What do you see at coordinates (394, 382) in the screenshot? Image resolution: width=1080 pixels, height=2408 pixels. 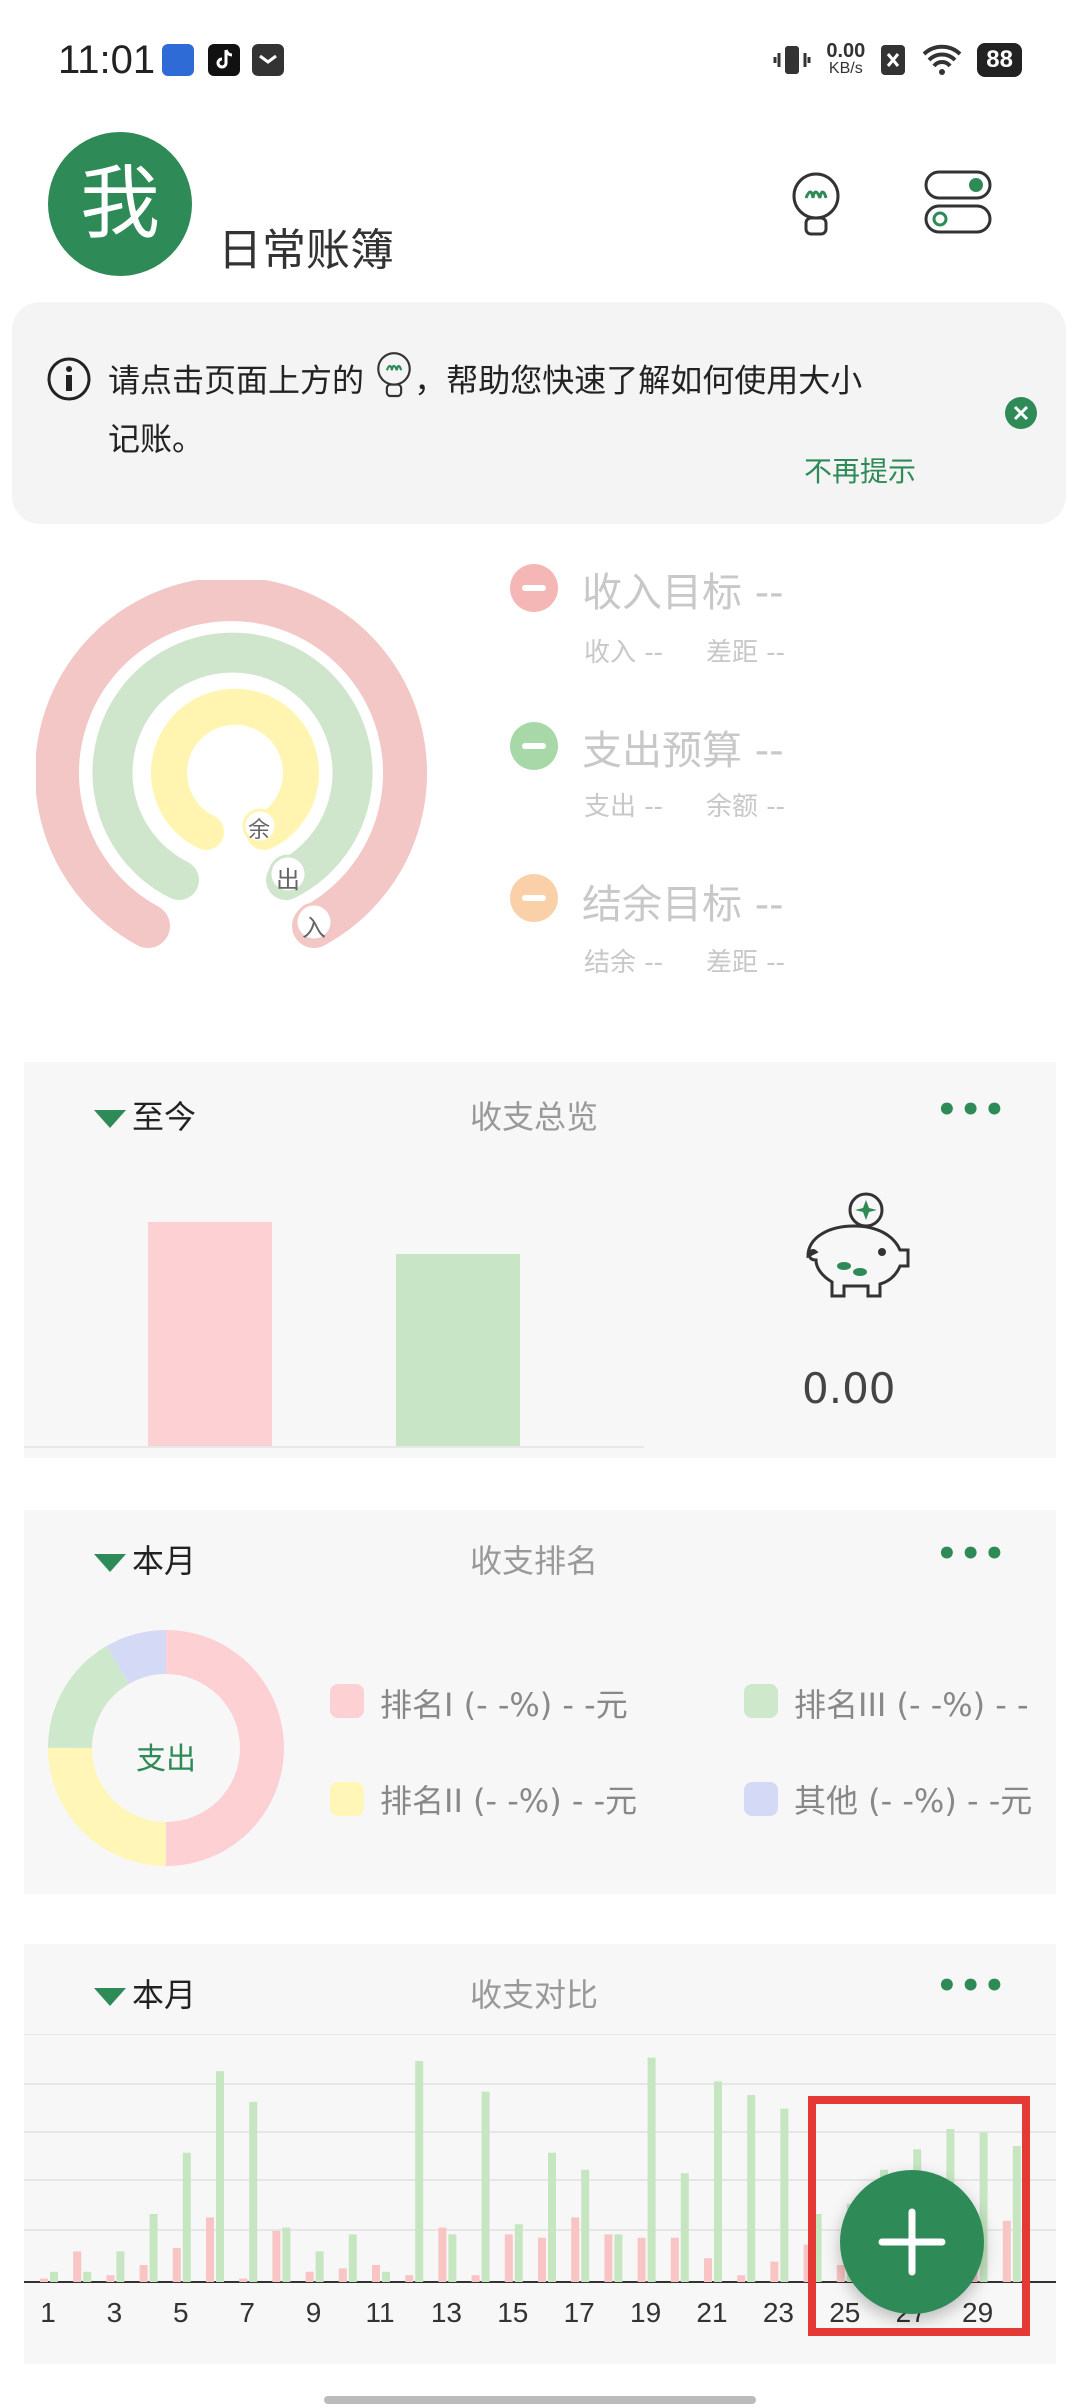 I see `tip-lightbulb-icon` at bounding box center [394, 382].